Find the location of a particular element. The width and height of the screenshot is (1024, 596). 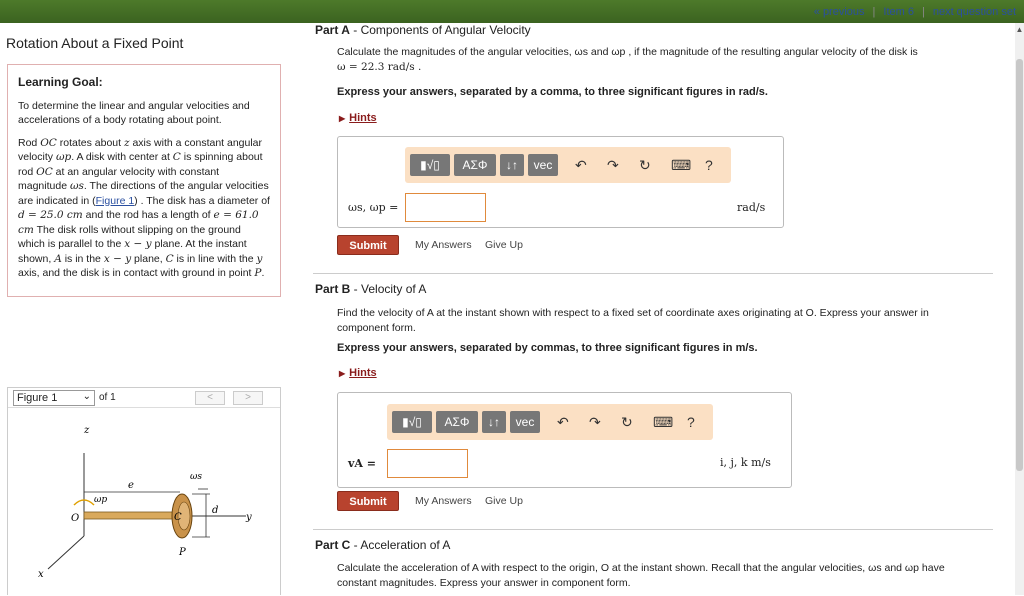

top-bar: « previous | Item 6 | next question set is located at coordinates (512, 11).